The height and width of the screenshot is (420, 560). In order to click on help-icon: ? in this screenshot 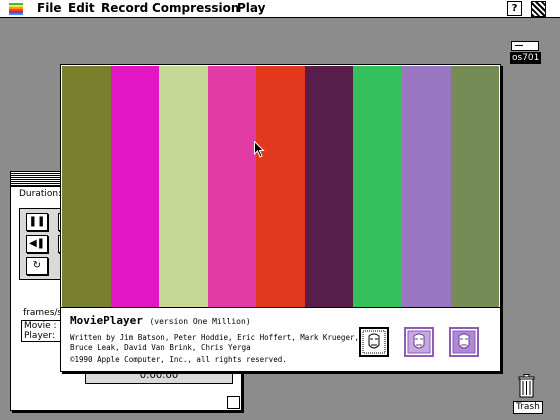, I will do `click(514, 8)`.